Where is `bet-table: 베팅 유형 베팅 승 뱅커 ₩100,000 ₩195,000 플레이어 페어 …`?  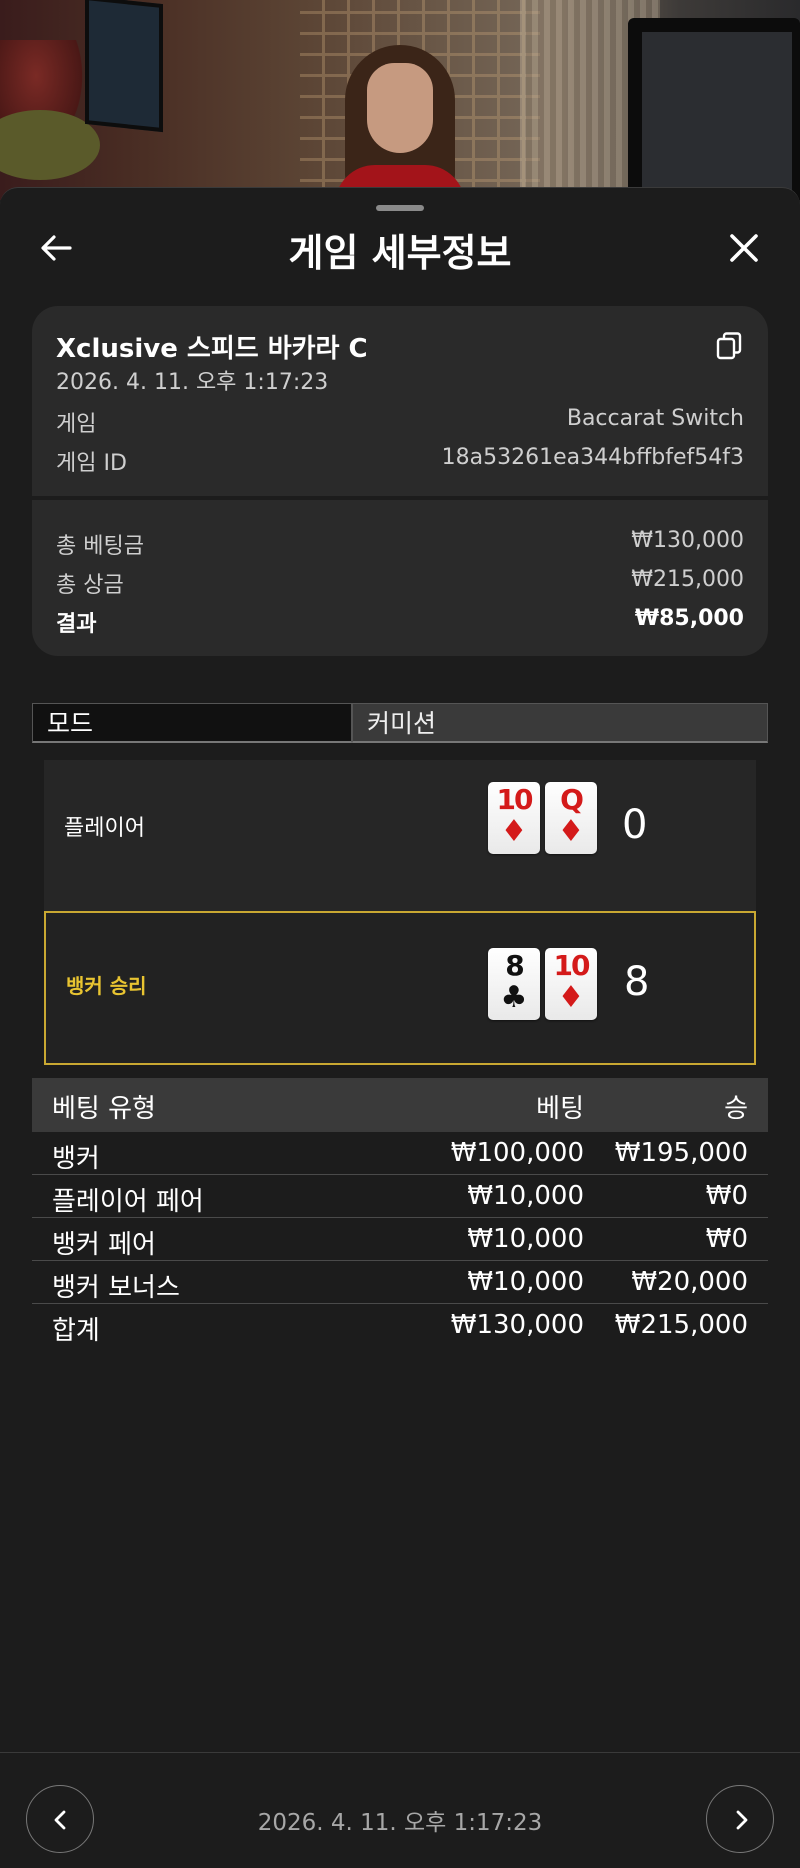
bet-table: 베팅 유형 베팅 승 뱅커 ₩100,000 ₩195,000 플레이어 페어 … is located at coordinates (400, 1212).